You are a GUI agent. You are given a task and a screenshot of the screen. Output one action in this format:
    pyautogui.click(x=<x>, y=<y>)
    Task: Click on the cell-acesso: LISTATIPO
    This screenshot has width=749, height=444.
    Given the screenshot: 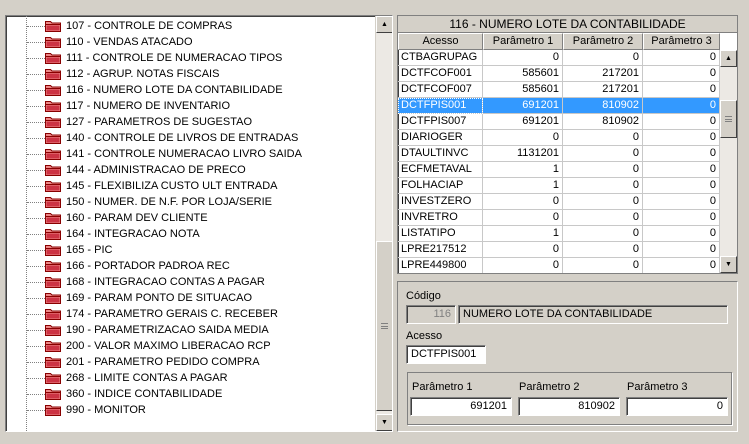 What is the action you would take?
    pyautogui.click(x=440, y=234)
    